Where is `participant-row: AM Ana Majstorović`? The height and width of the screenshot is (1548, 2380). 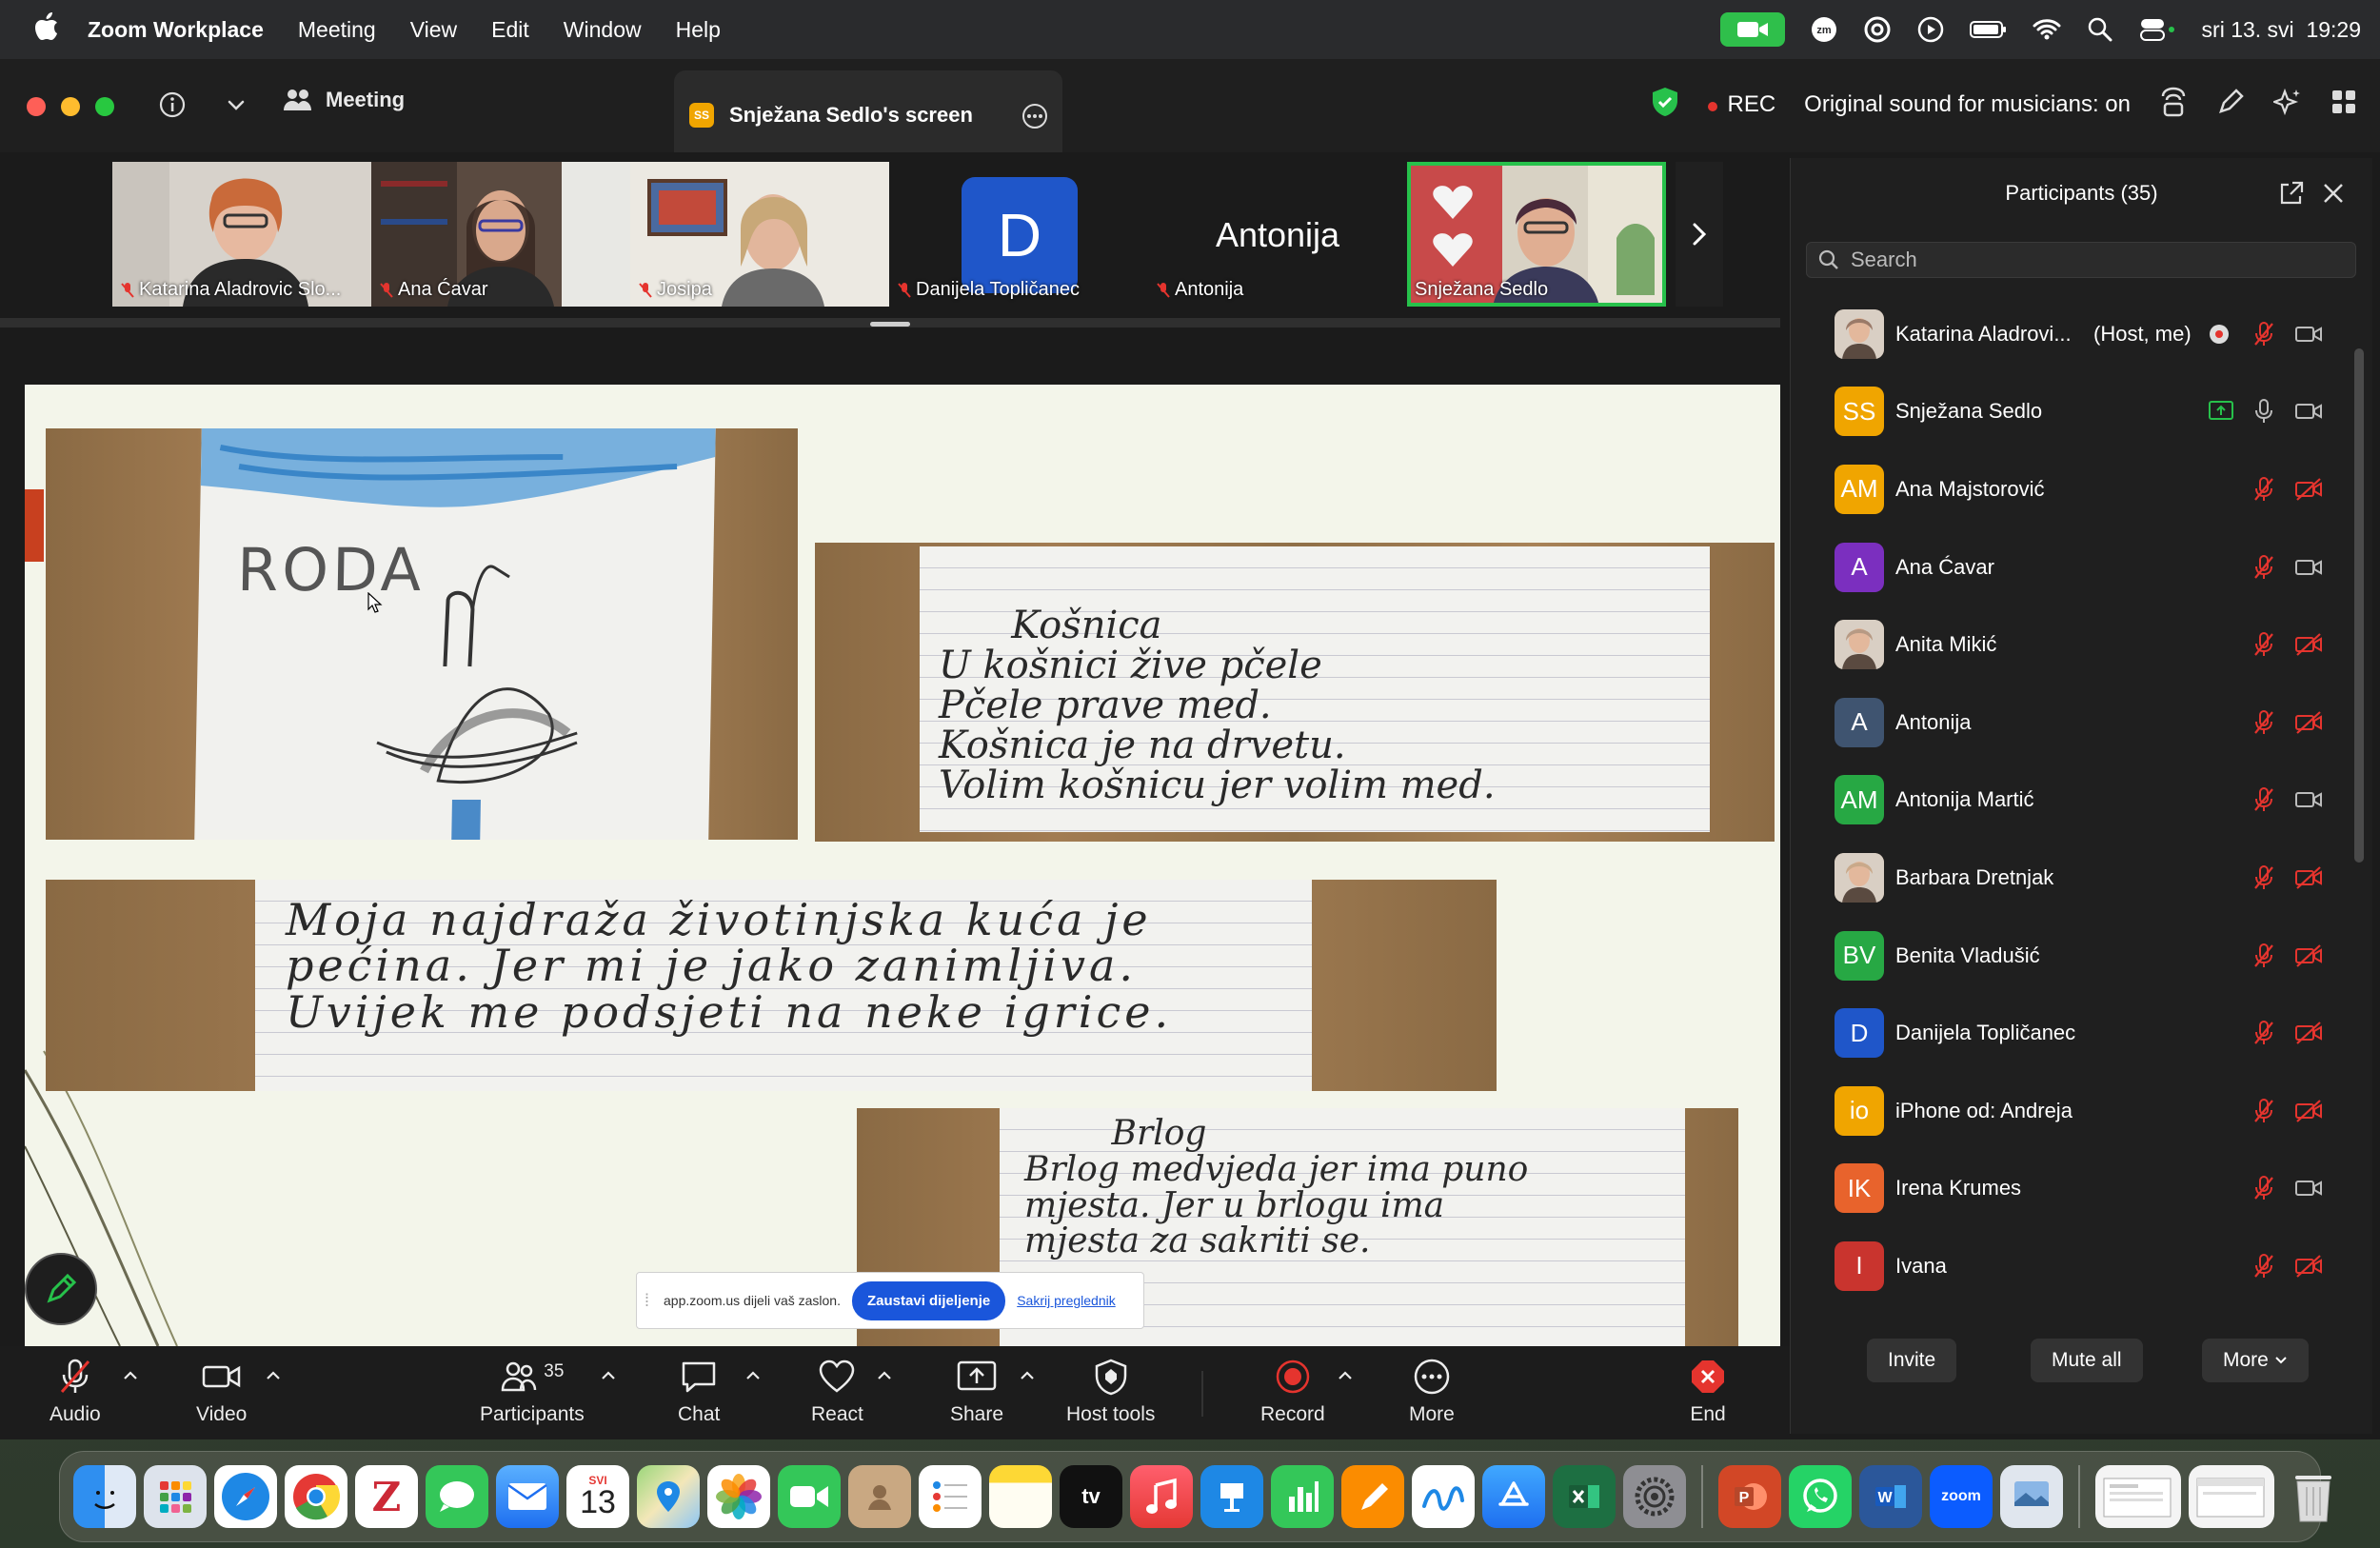 participant-row: AM Ana Majstorović is located at coordinates (2071, 489).